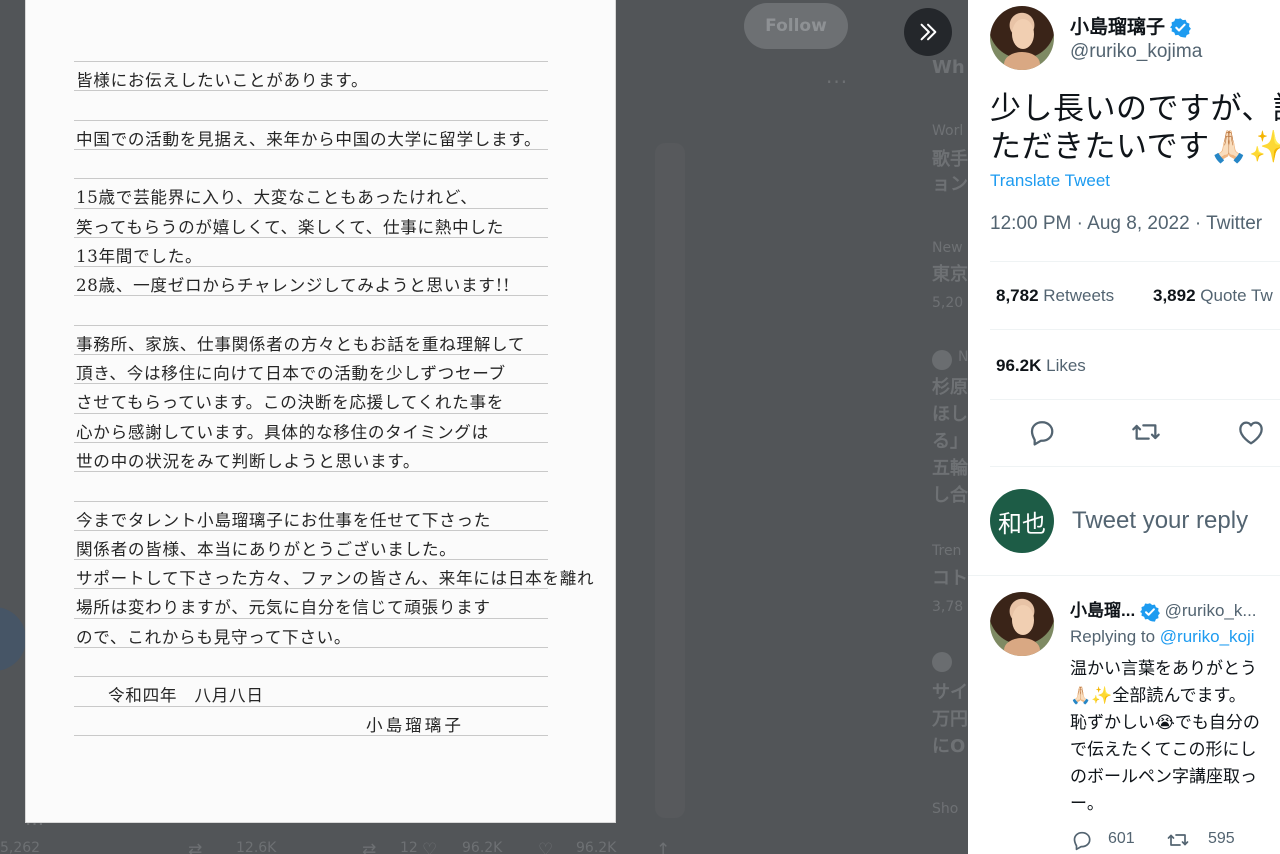 The width and height of the screenshot is (1280, 854). I want to click on bg-retweet-icon-2: ⇄, so click(369, 847).